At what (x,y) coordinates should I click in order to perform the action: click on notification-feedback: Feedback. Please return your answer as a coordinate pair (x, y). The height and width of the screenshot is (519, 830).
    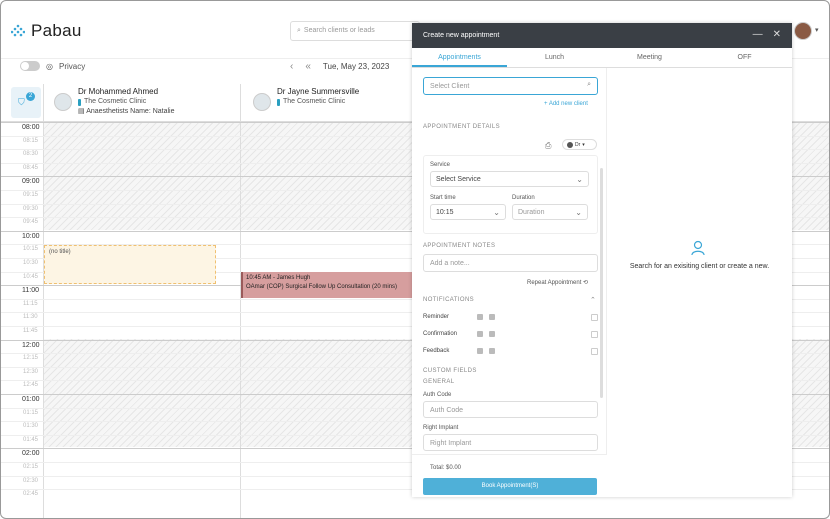
    Looking at the image, I should click on (510, 351).